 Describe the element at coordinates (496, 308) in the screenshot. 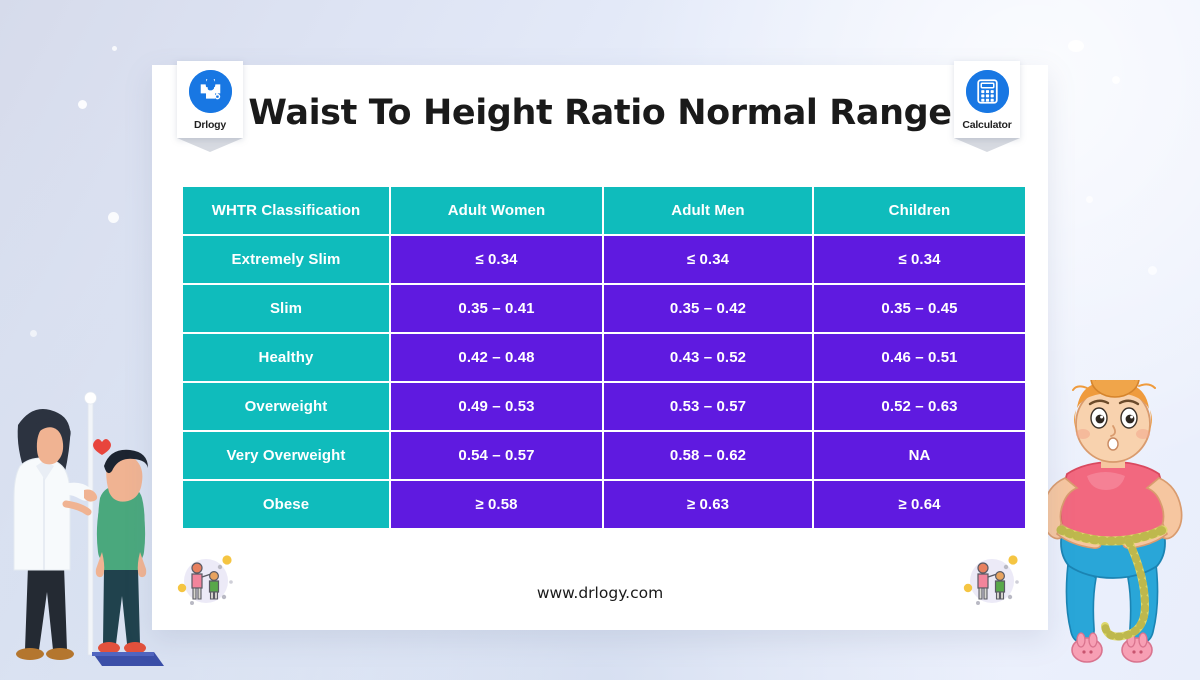

I see `cell-adult-women: 0.35 – 0.41` at that location.